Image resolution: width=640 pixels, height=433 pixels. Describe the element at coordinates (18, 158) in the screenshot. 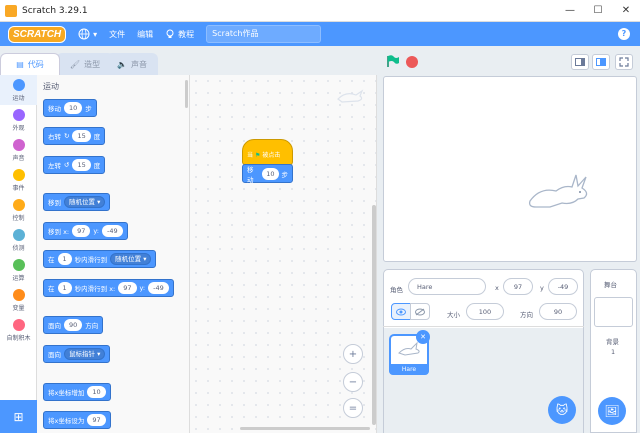

I see `category-label: 声音` at that location.